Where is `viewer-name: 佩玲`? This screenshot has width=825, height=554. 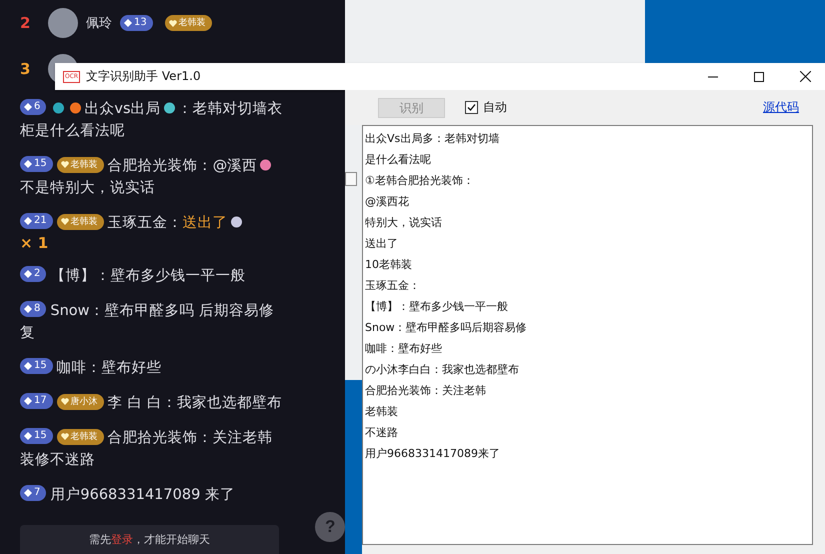 viewer-name: 佩玲 is located at coordinates (99, 23).